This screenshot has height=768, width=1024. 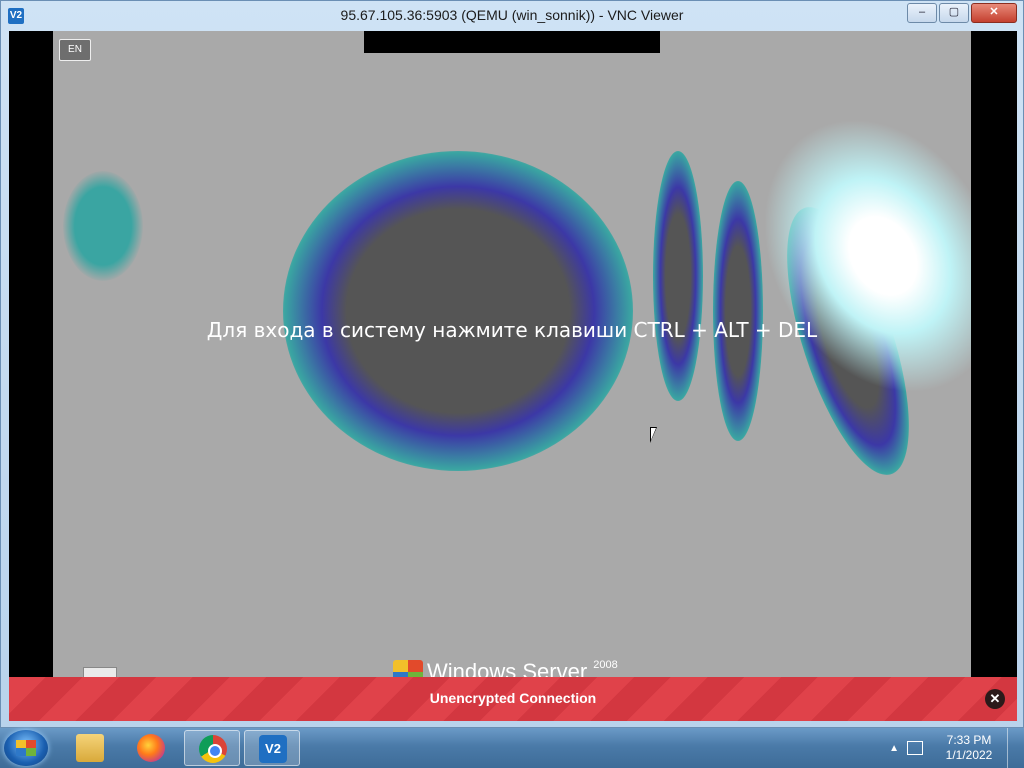 What do you see at coordinates (75, 50) in the screenshot?
I see `keyboard-layout-icon: EN` at bounding box center [75, 50].